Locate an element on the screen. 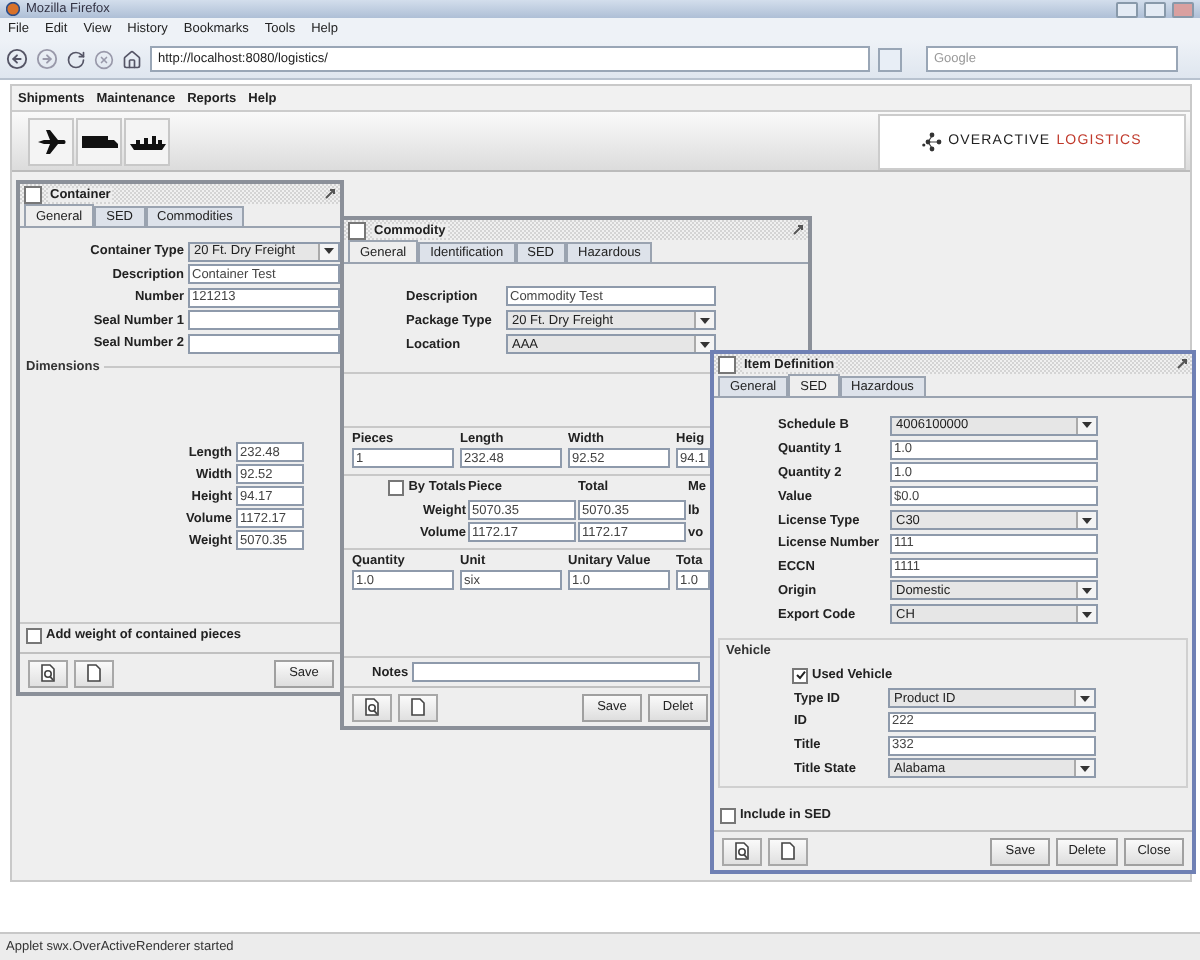 The image size is (1200, 960). notes-field is located at coordinates (556, 672).